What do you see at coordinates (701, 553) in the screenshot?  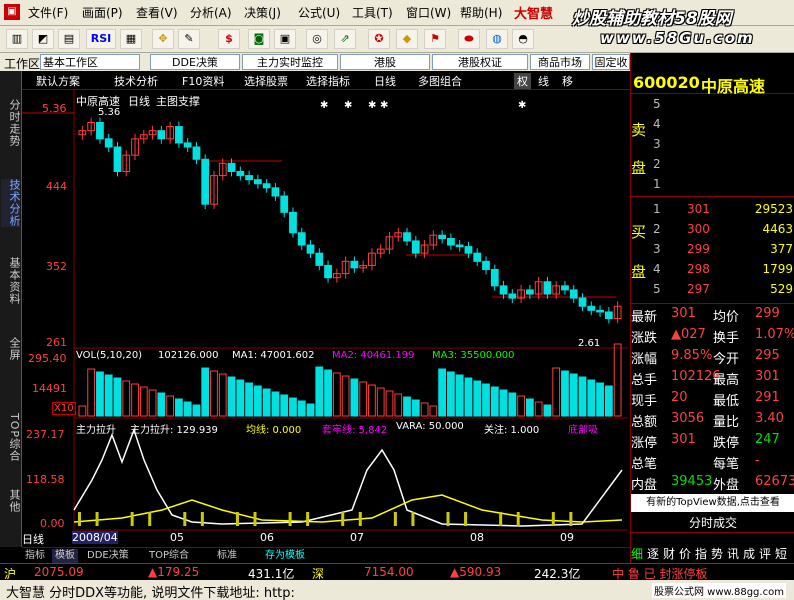 I see `panel-tab-index: 指` at bounding box center [701, 553].